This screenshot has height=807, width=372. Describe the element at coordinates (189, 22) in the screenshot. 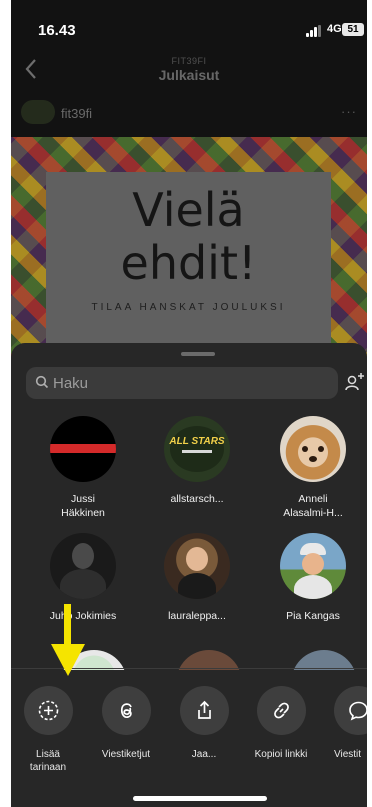

I see `status-bar: 16.43 4G 51` at that location.